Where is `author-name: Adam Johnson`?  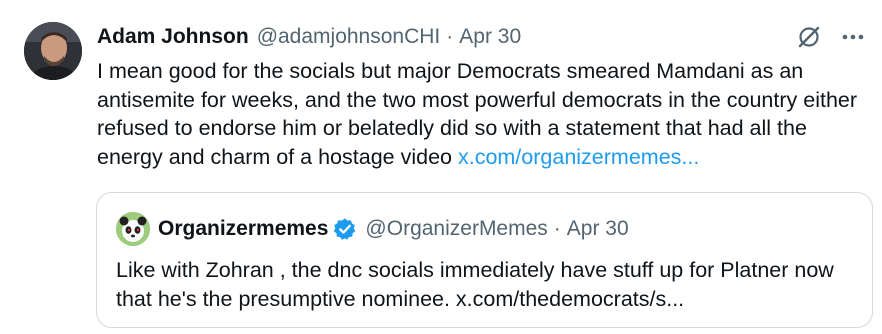
author-name: Adam Johnson is located at coordinates (173, 37).